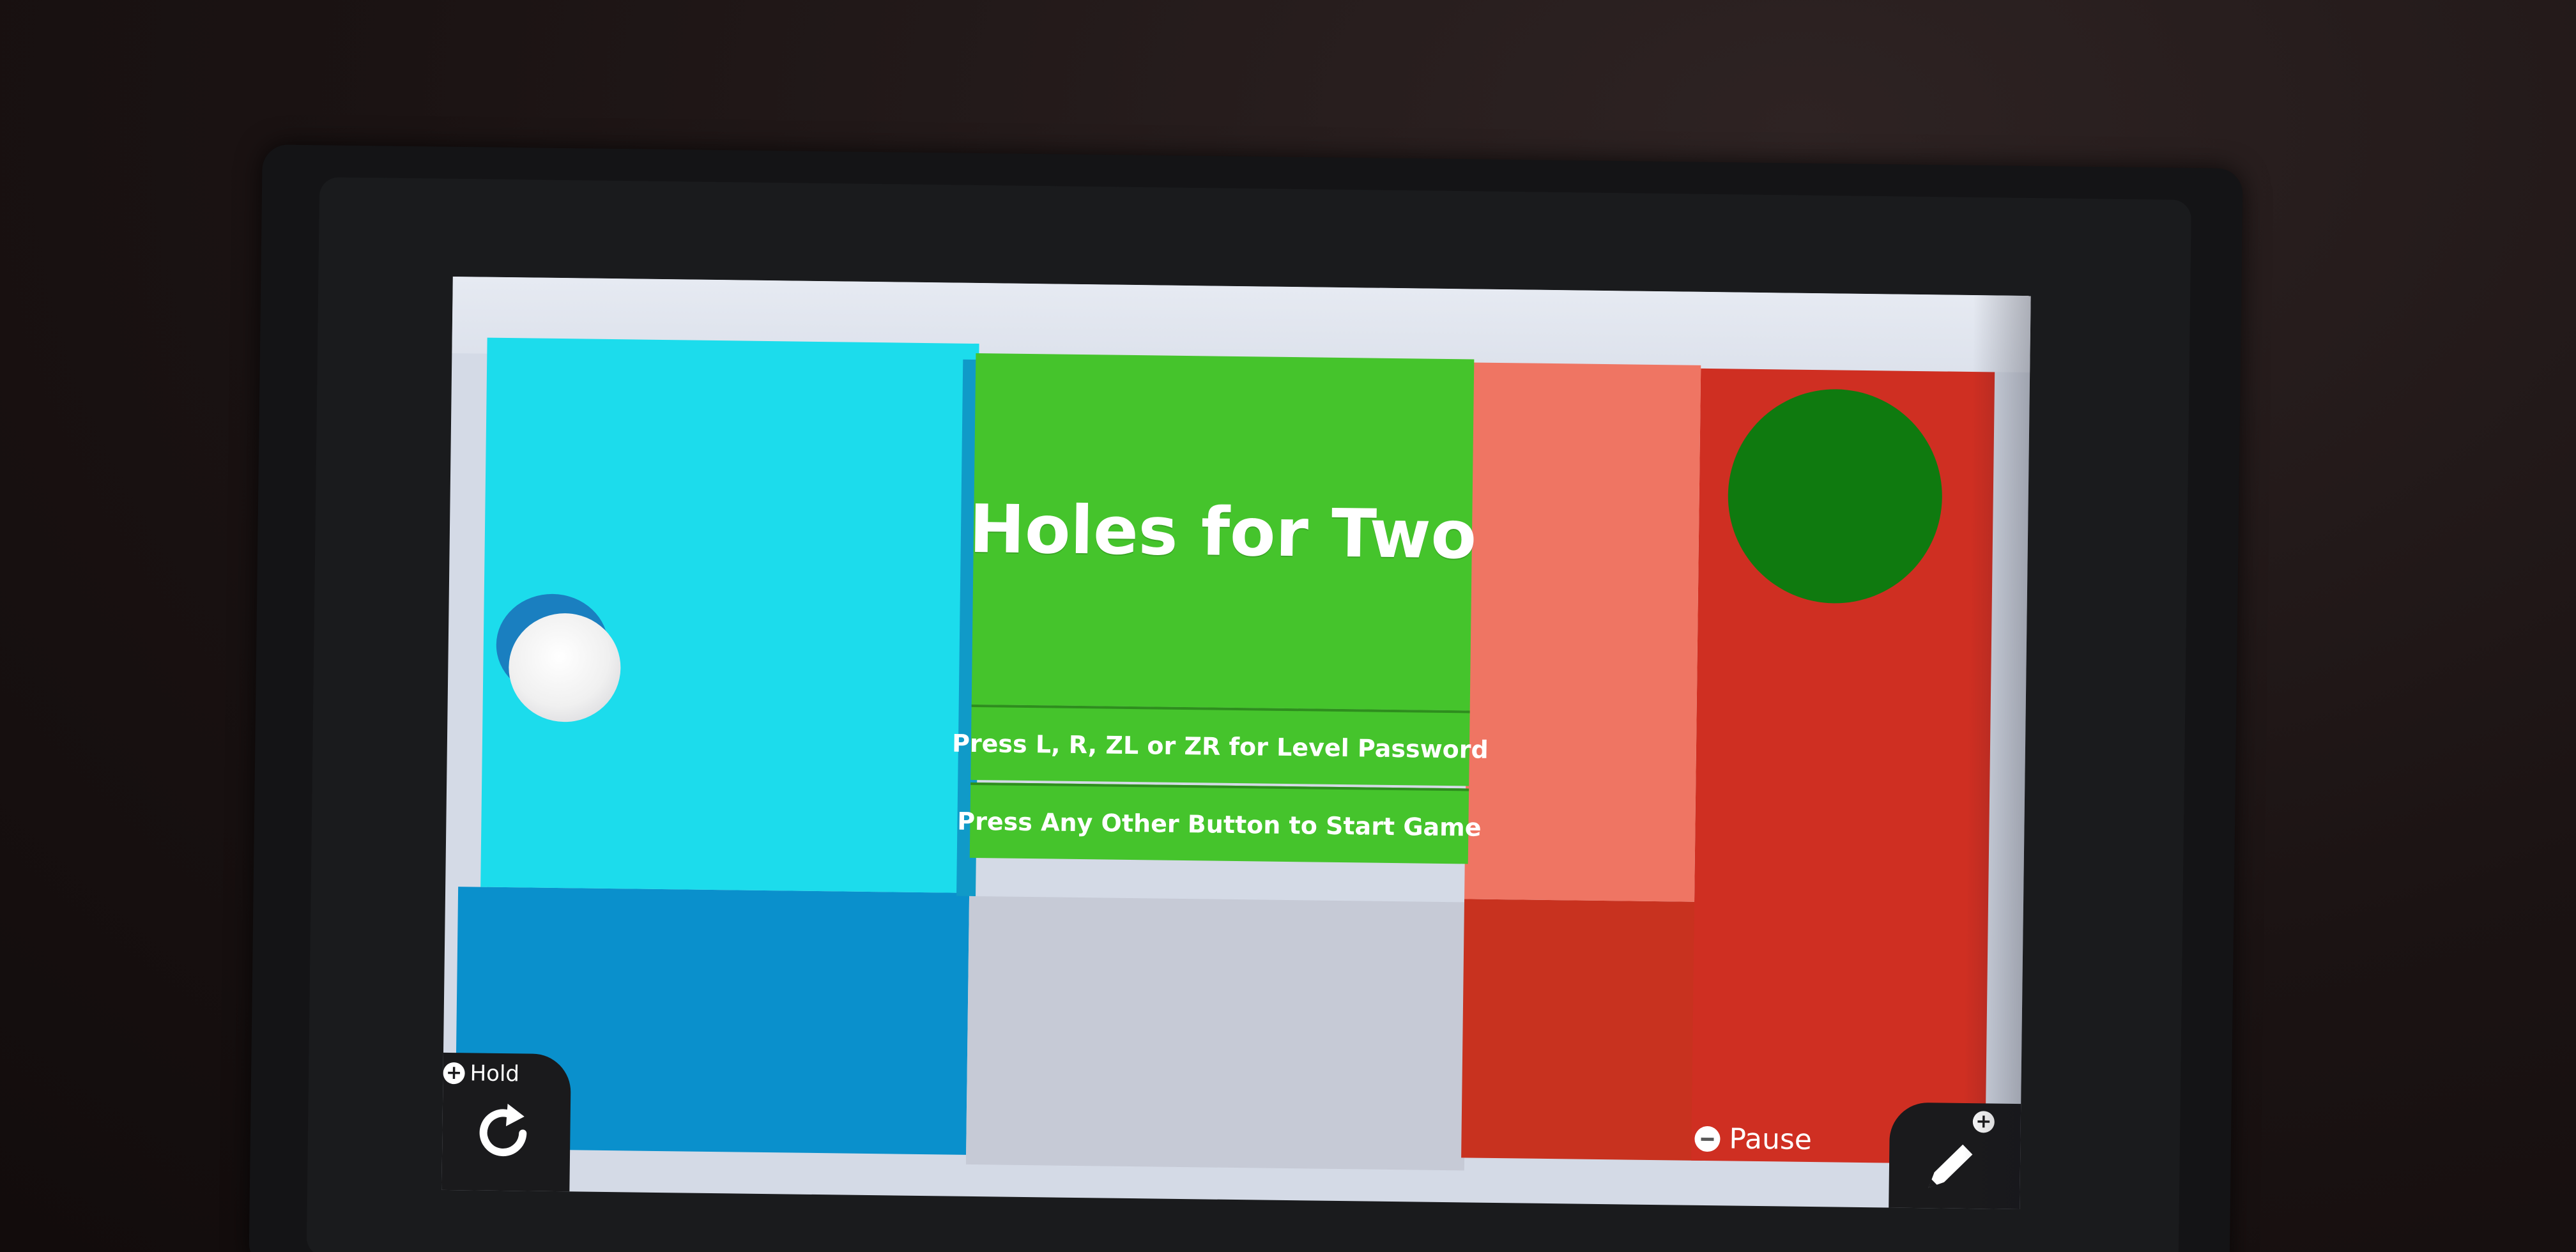 Image resolution: width=2576 pixels, height=1252 pixels. I want to click on level-password-option: Press L, R, ZL or ZR for Level Password, so click(1220, 745).